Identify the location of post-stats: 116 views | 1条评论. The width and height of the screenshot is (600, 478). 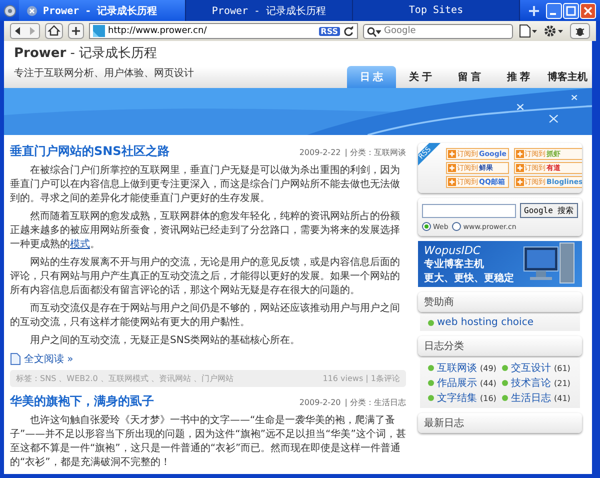
(361, 378).